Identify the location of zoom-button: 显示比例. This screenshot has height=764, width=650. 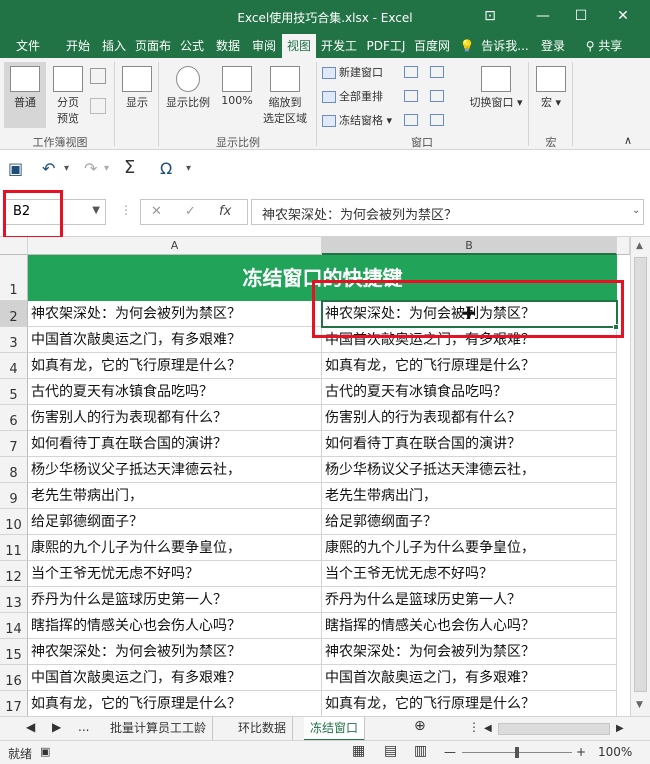
(188, 88).